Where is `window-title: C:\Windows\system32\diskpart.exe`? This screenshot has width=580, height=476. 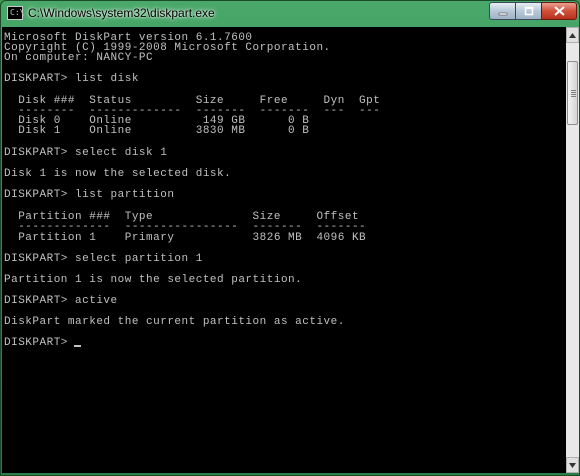
window-title: C:\Windows\system32\diskpart.exe is located at coordinates (121, 13).